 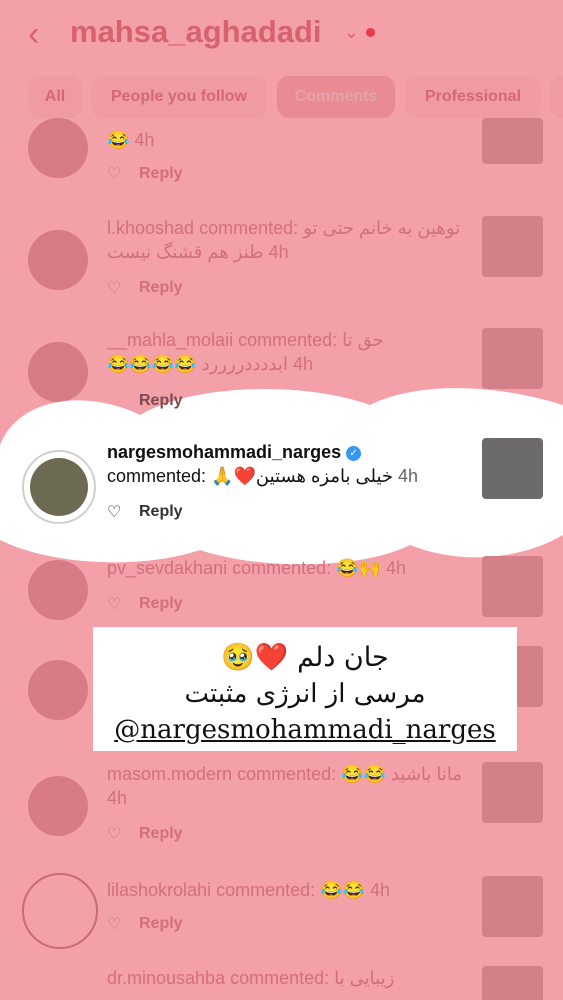 I want to click on notification-dot, so click(x=370, y=32).